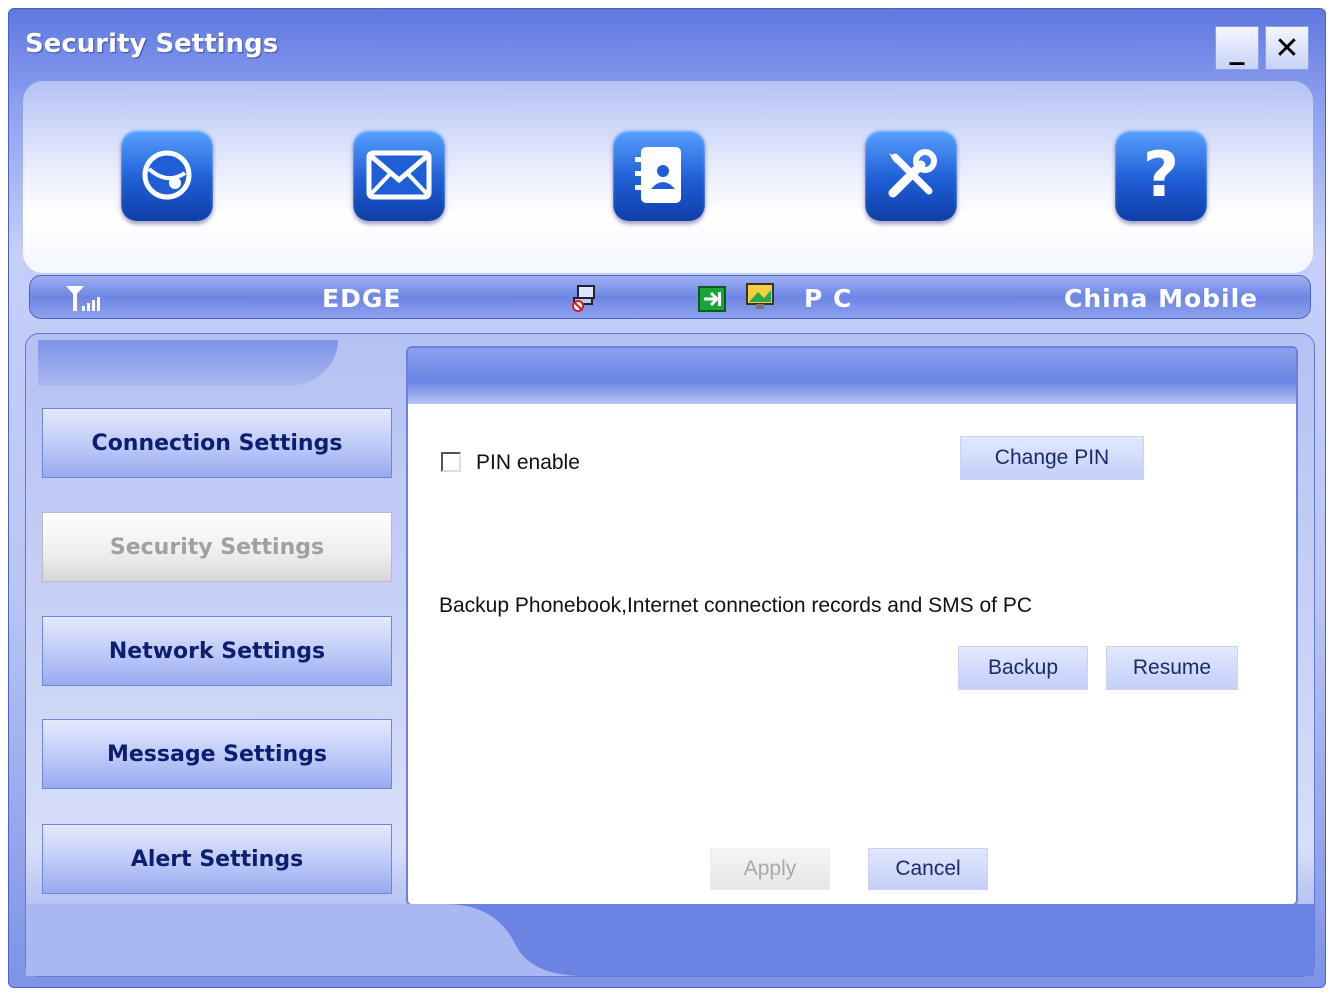 This screenshot has height=993, width=1332. What do you see at coordinates (217, 859) in the screenshot?
I see `sidebar-item-alert-settings: Alert Settings` at bounding box center [217, 859].